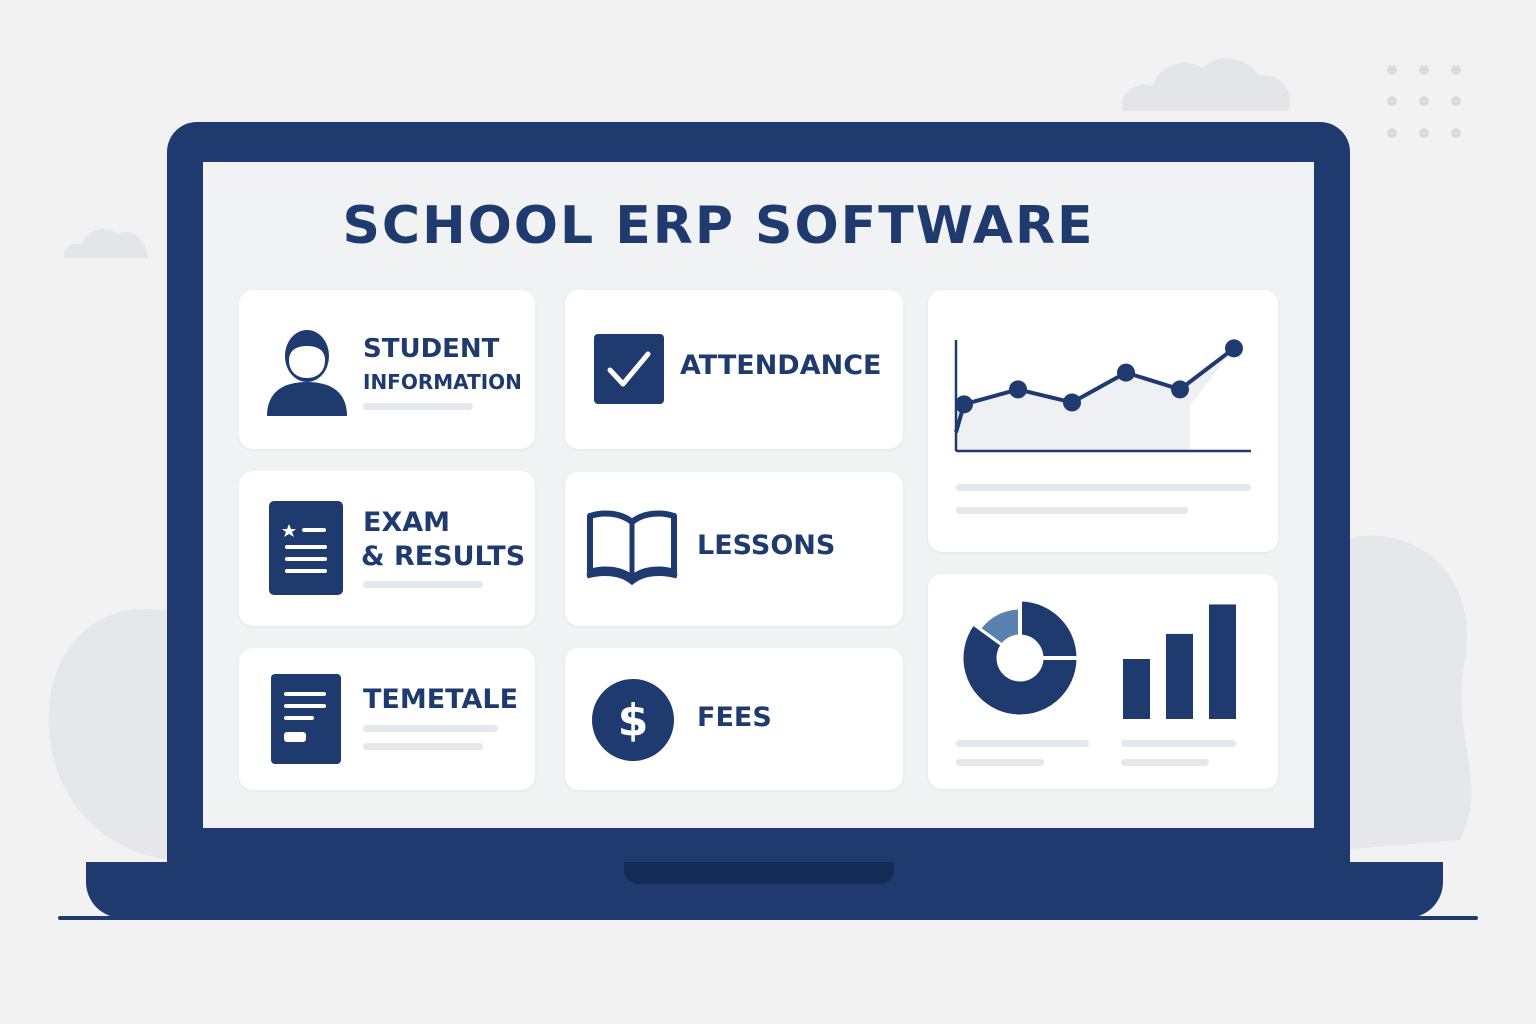 The height and width of the screenshot is (1024, 1536). I want to click on timetable-label: TEMETALE, so click(441, 699).